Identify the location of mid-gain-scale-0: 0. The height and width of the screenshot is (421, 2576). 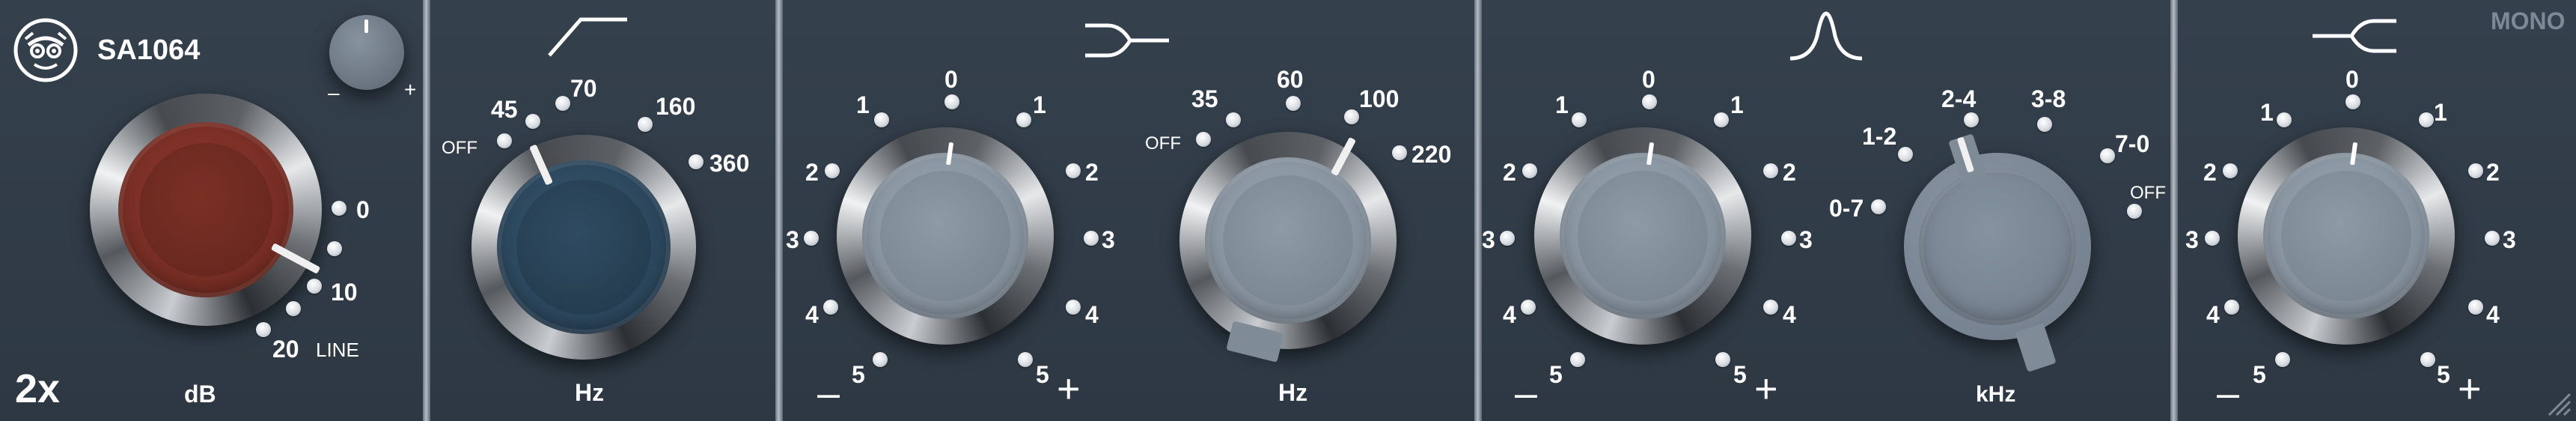
(1648, 79).